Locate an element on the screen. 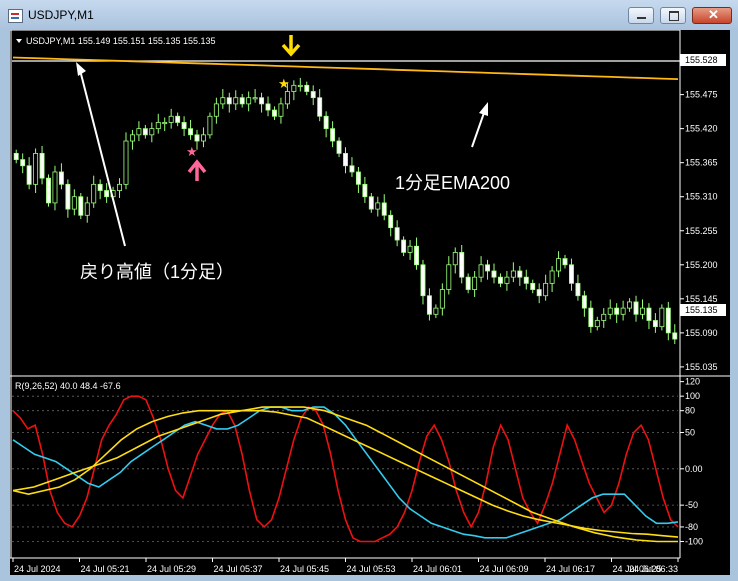 The image size is (738, 581). time-tick-label: 24 Jul 05:21 is located at coordinates (105, 569).